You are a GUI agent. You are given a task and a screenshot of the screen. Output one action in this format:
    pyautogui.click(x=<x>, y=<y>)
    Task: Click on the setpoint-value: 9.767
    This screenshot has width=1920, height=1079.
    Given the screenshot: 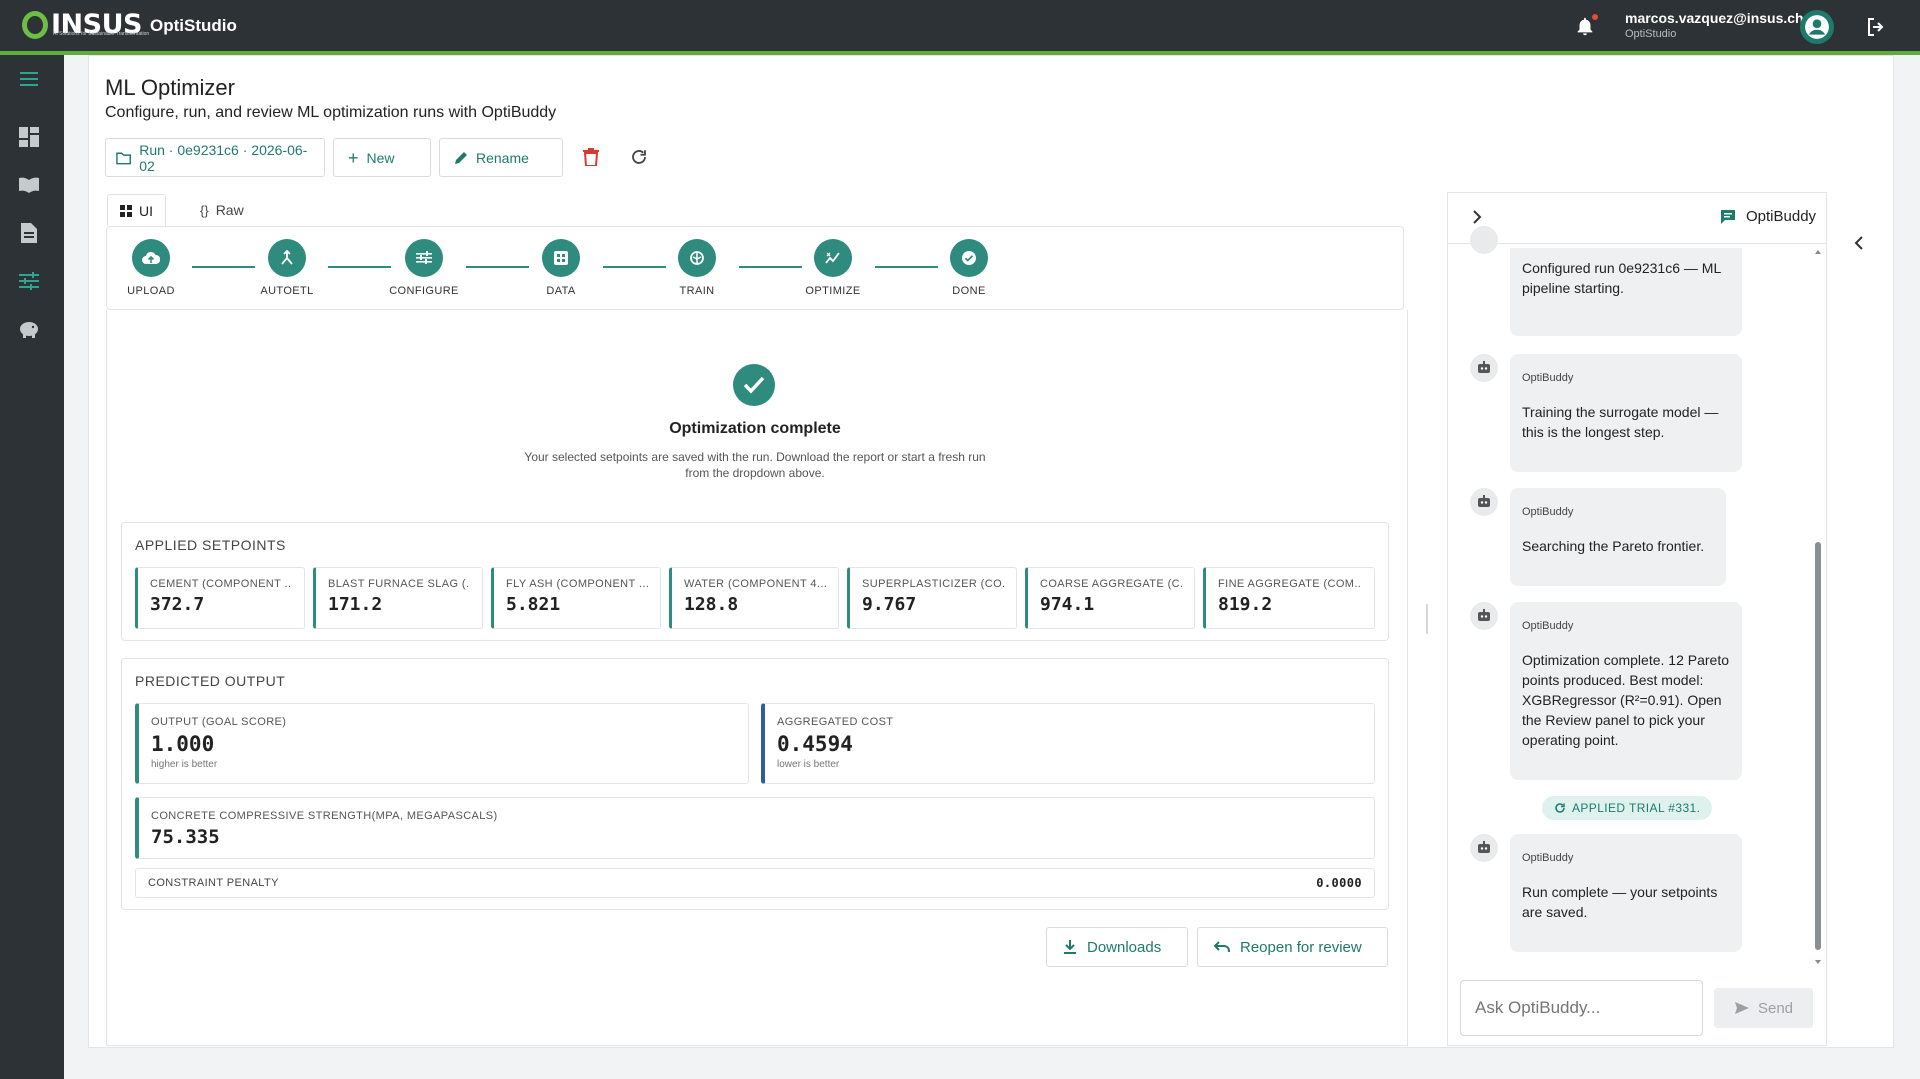 What is the action you would take?
    pyautogui.click(x=889, y=604)
    